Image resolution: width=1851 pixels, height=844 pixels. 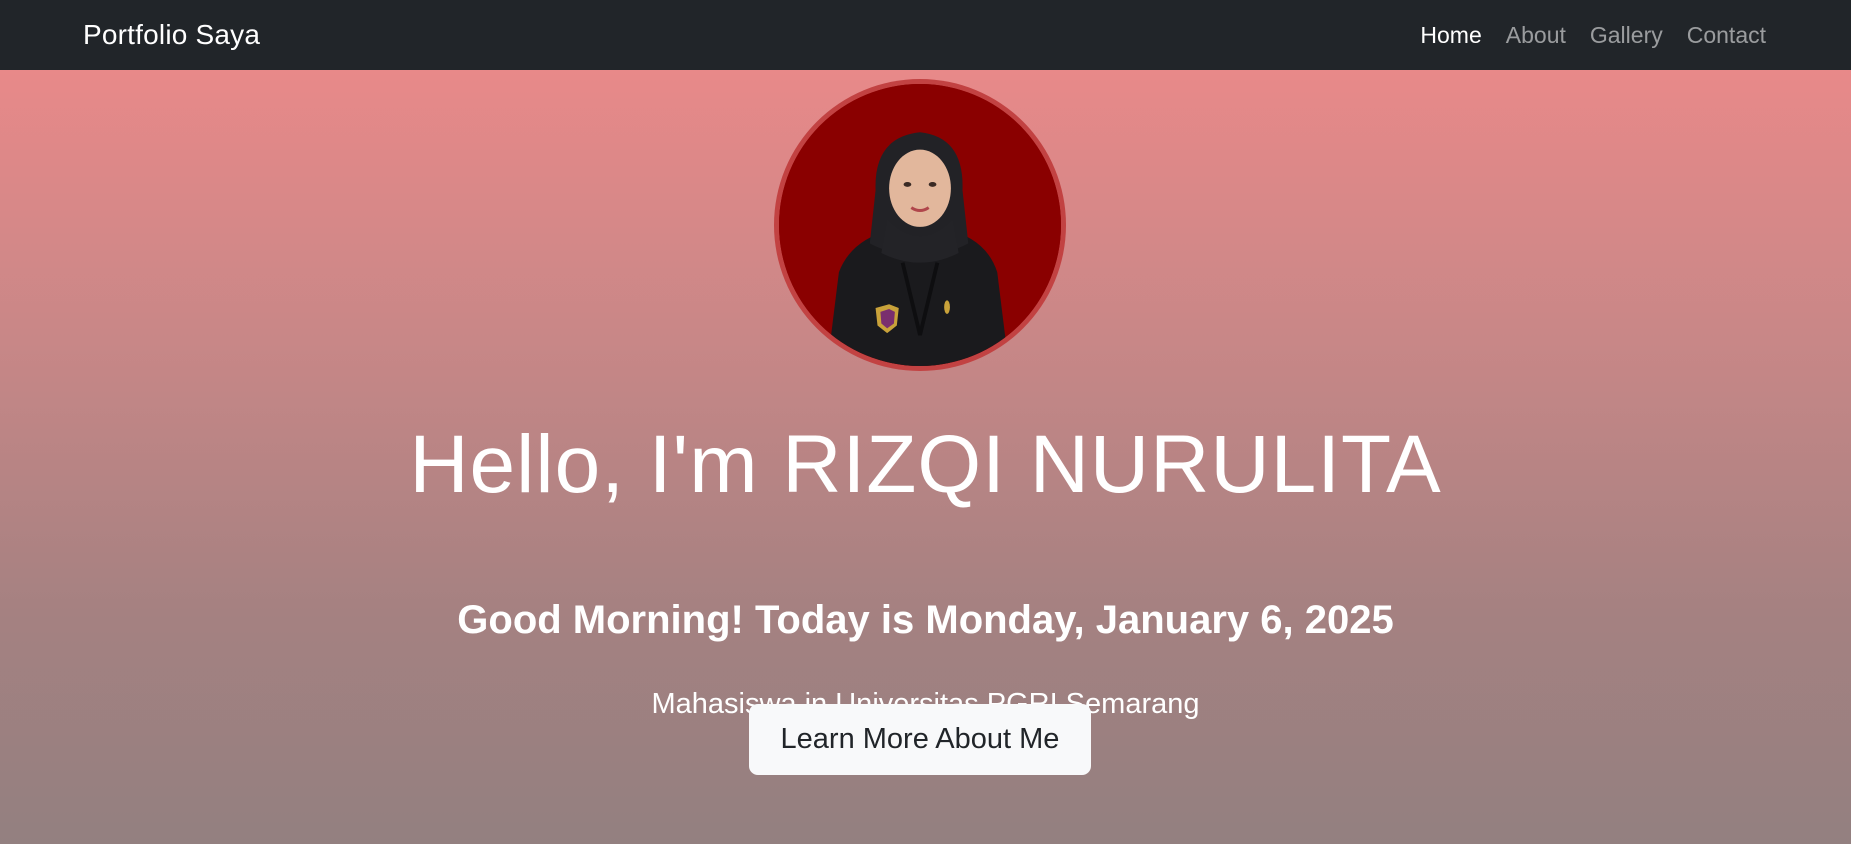 What do you see at coordinates (1450, 35) in the screenshot?
I see `nav-link-home: Home` at bounding box center [1450, 35].